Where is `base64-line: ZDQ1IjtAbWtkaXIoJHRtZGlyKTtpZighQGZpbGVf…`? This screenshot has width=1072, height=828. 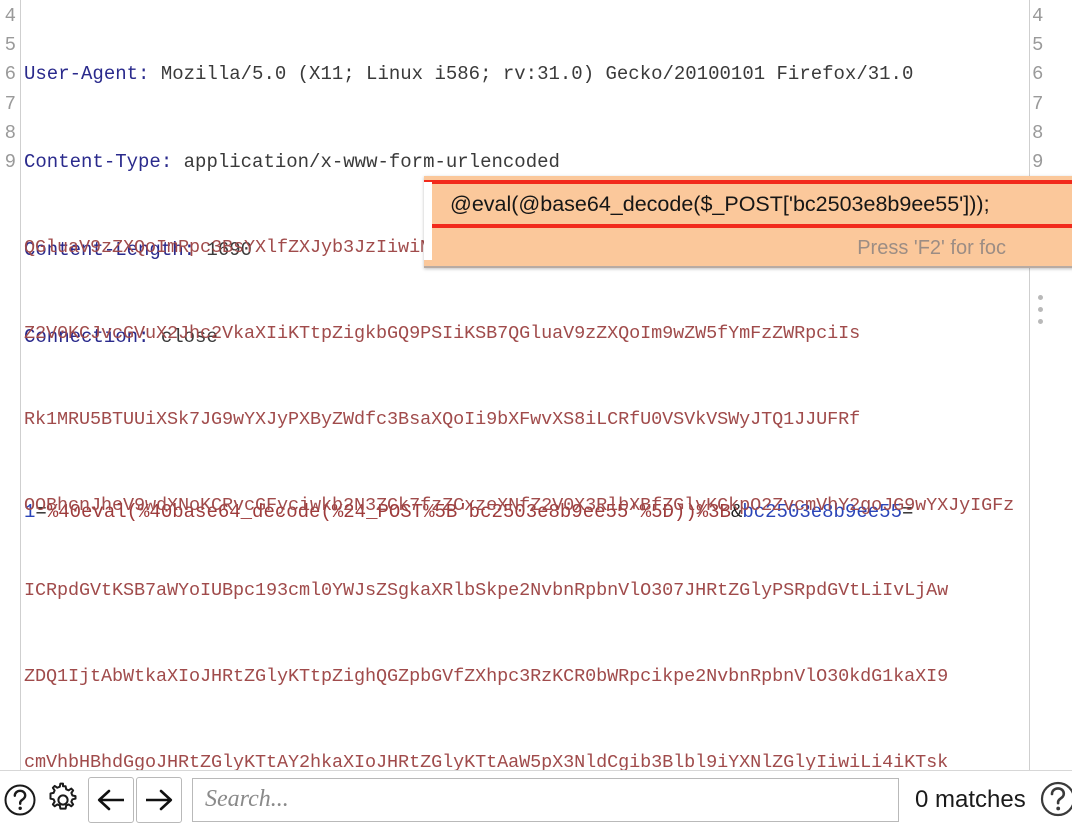
base64-line: ZDQ1IjtAbWtkaXIoJHRtZGlyKTtpZighQGZpbGVf… is located at coordinates (486, 677).